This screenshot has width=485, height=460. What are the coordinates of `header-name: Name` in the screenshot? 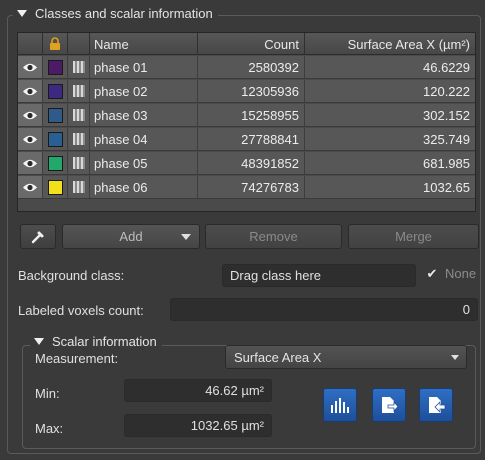 It's located at (144, 44).